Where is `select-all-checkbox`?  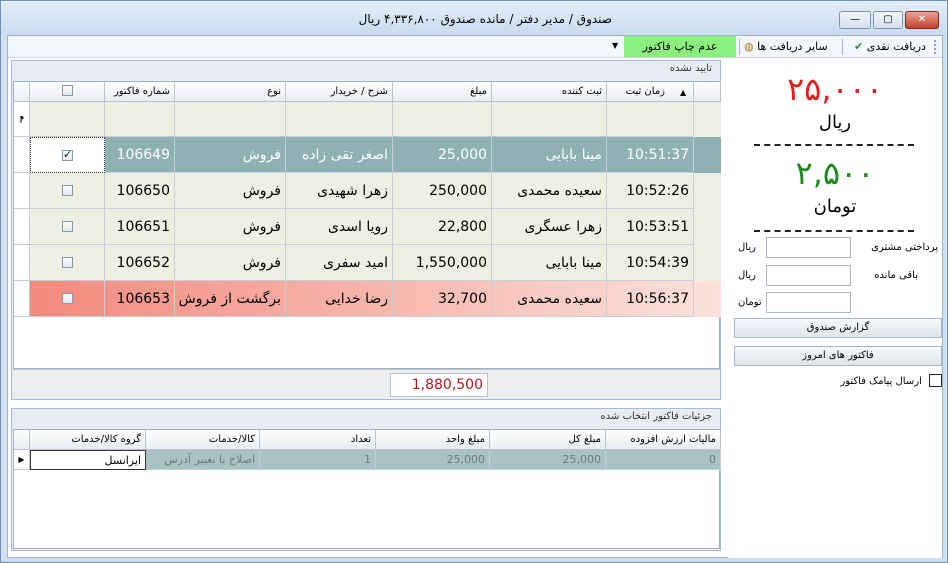 select-all-checkbox is located at coordinates (67, 90).